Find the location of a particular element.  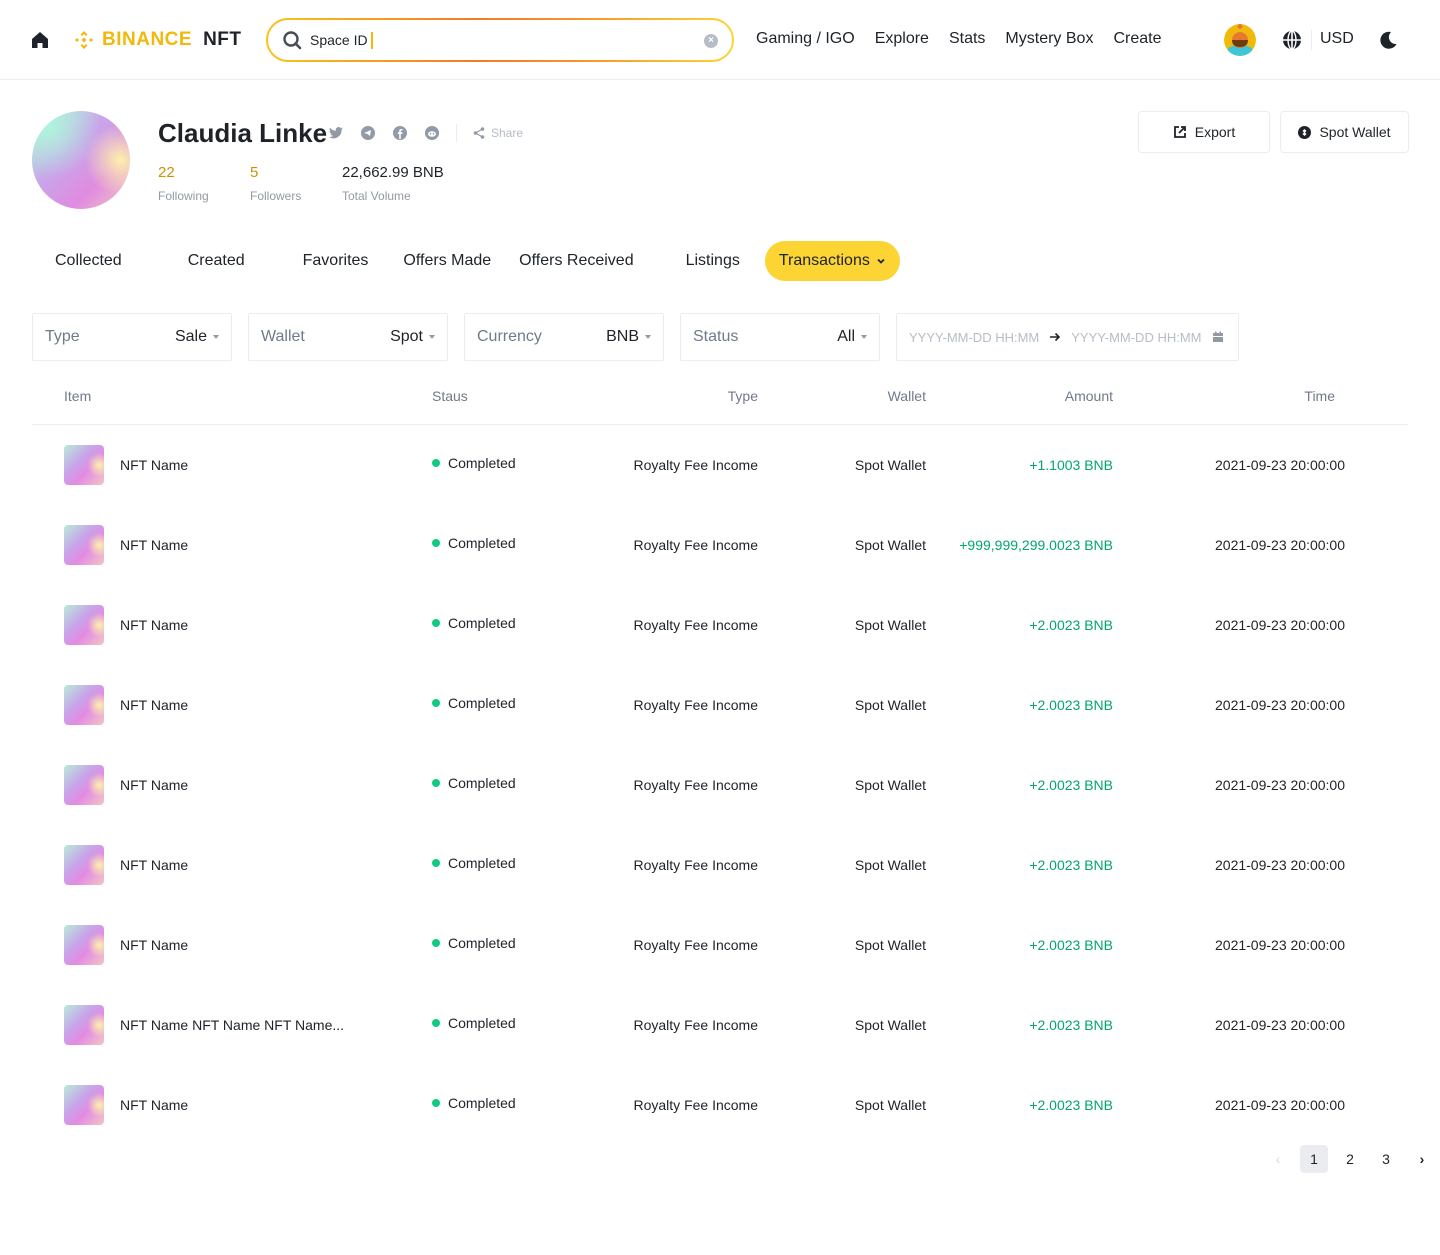

moon-icon is located at coordinates (1388, 40).